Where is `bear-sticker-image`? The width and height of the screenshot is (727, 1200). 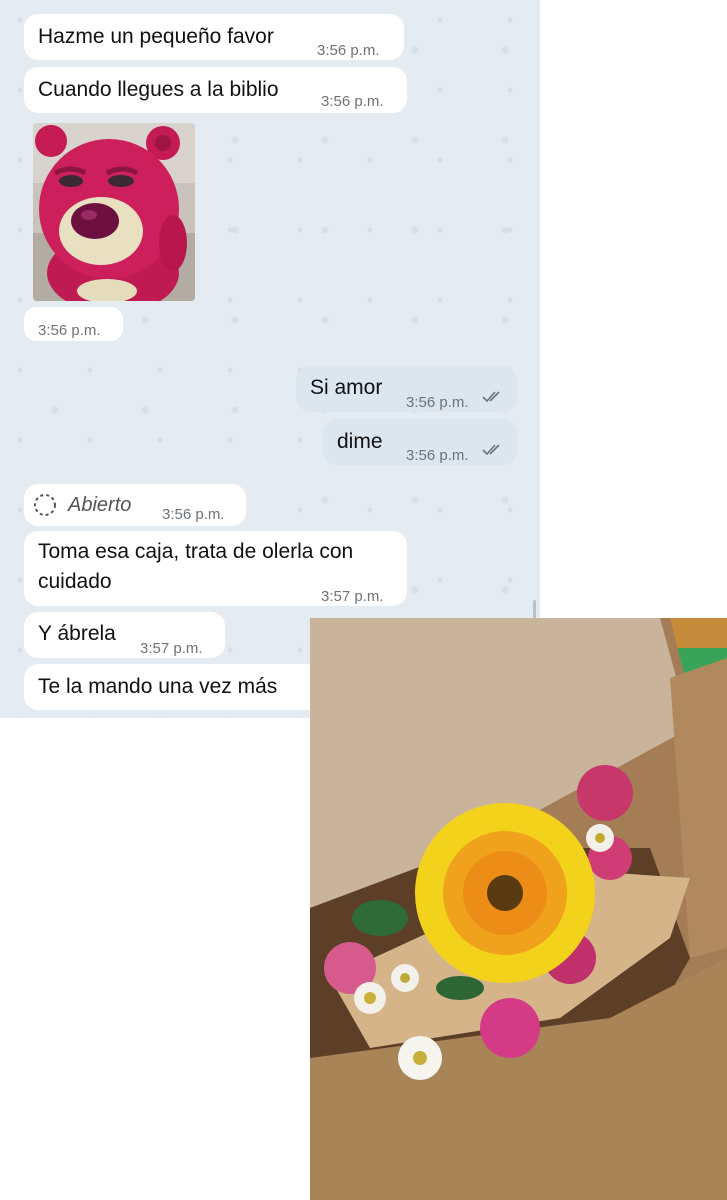 bear-sticker-image is located at coordinates (114, 212).